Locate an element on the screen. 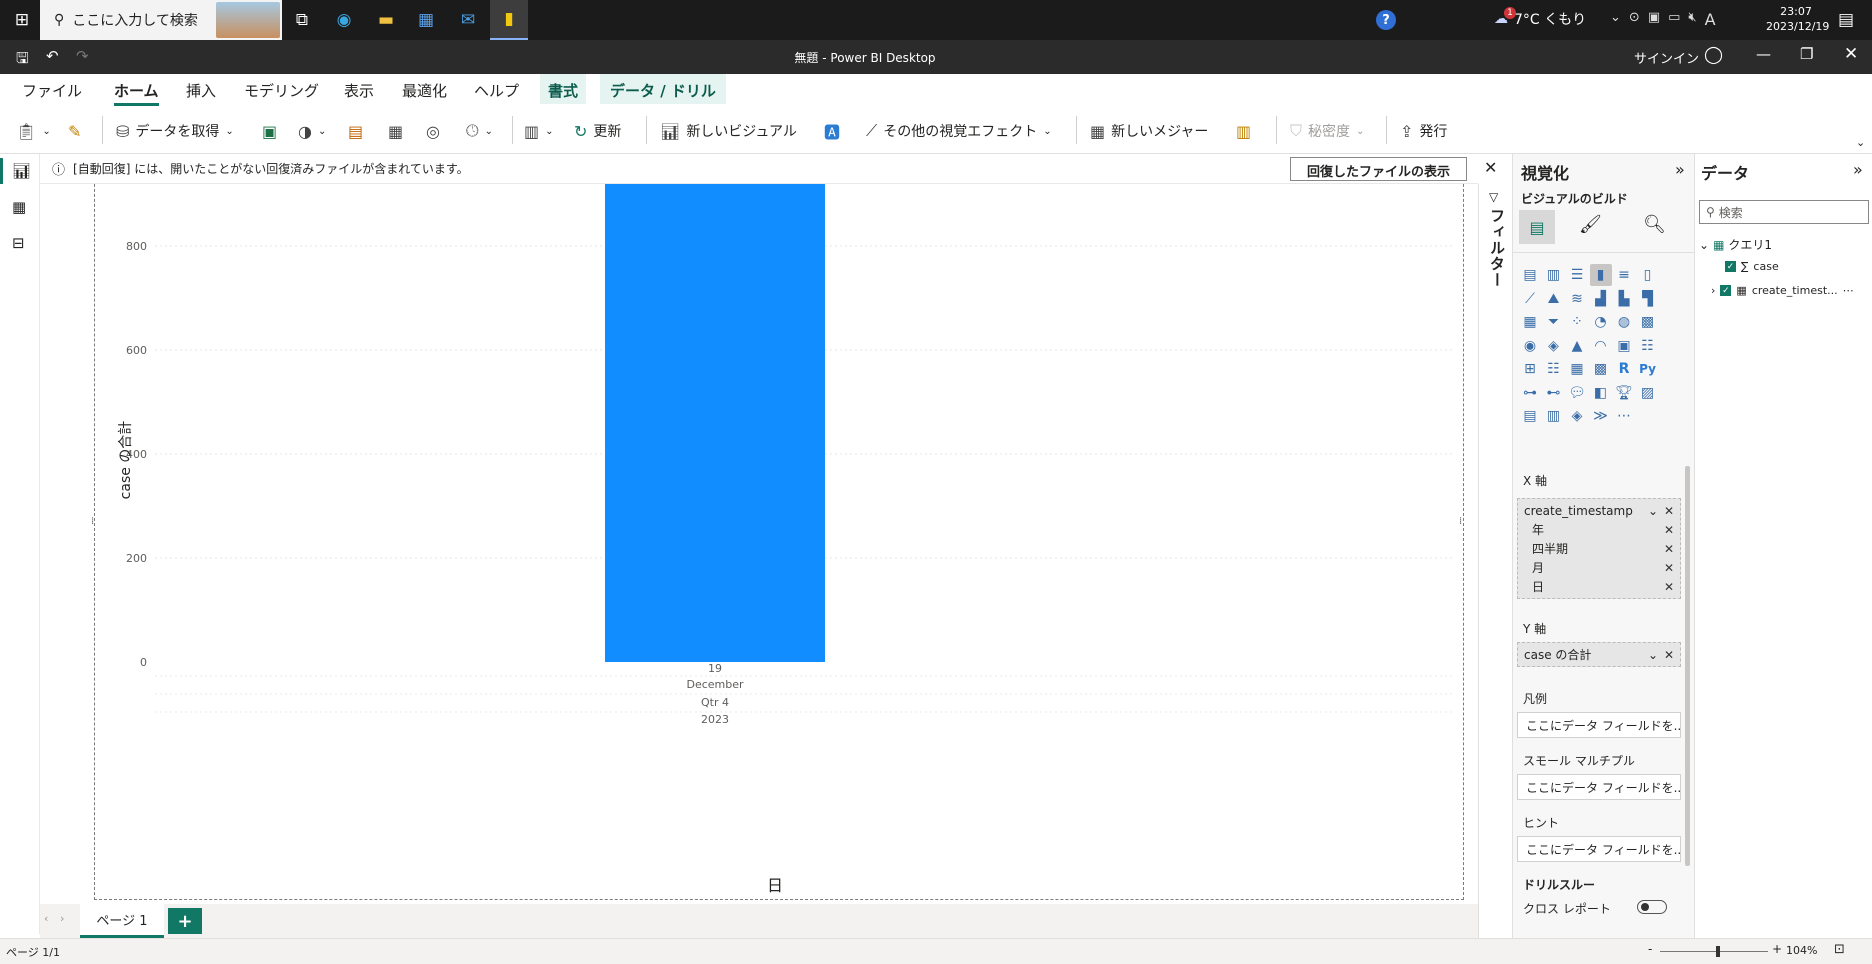  gauge-icon: ◠ is located at coordinates (1601, 346).